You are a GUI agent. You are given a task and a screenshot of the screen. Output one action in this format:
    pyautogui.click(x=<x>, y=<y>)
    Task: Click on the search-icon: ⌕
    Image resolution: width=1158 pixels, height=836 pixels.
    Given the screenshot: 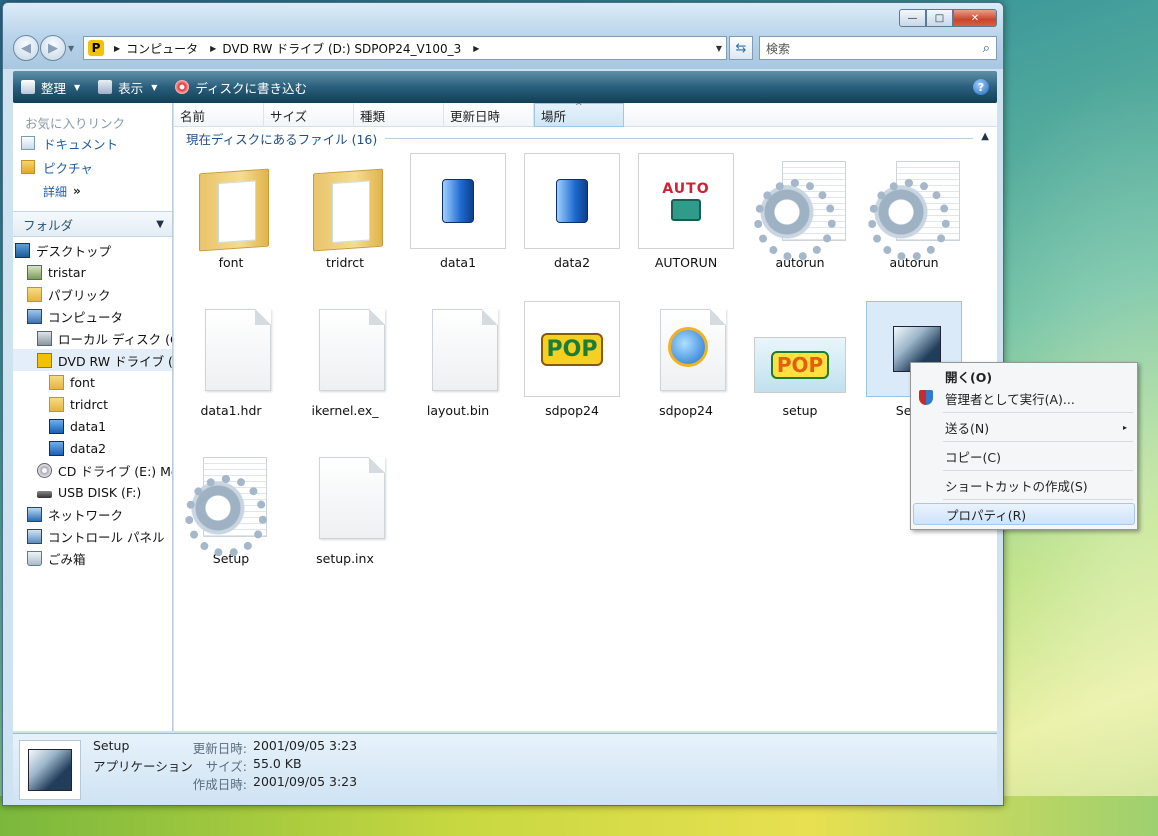 What is the action you would take?
    pyautogui.click(x=986, y=48)
    